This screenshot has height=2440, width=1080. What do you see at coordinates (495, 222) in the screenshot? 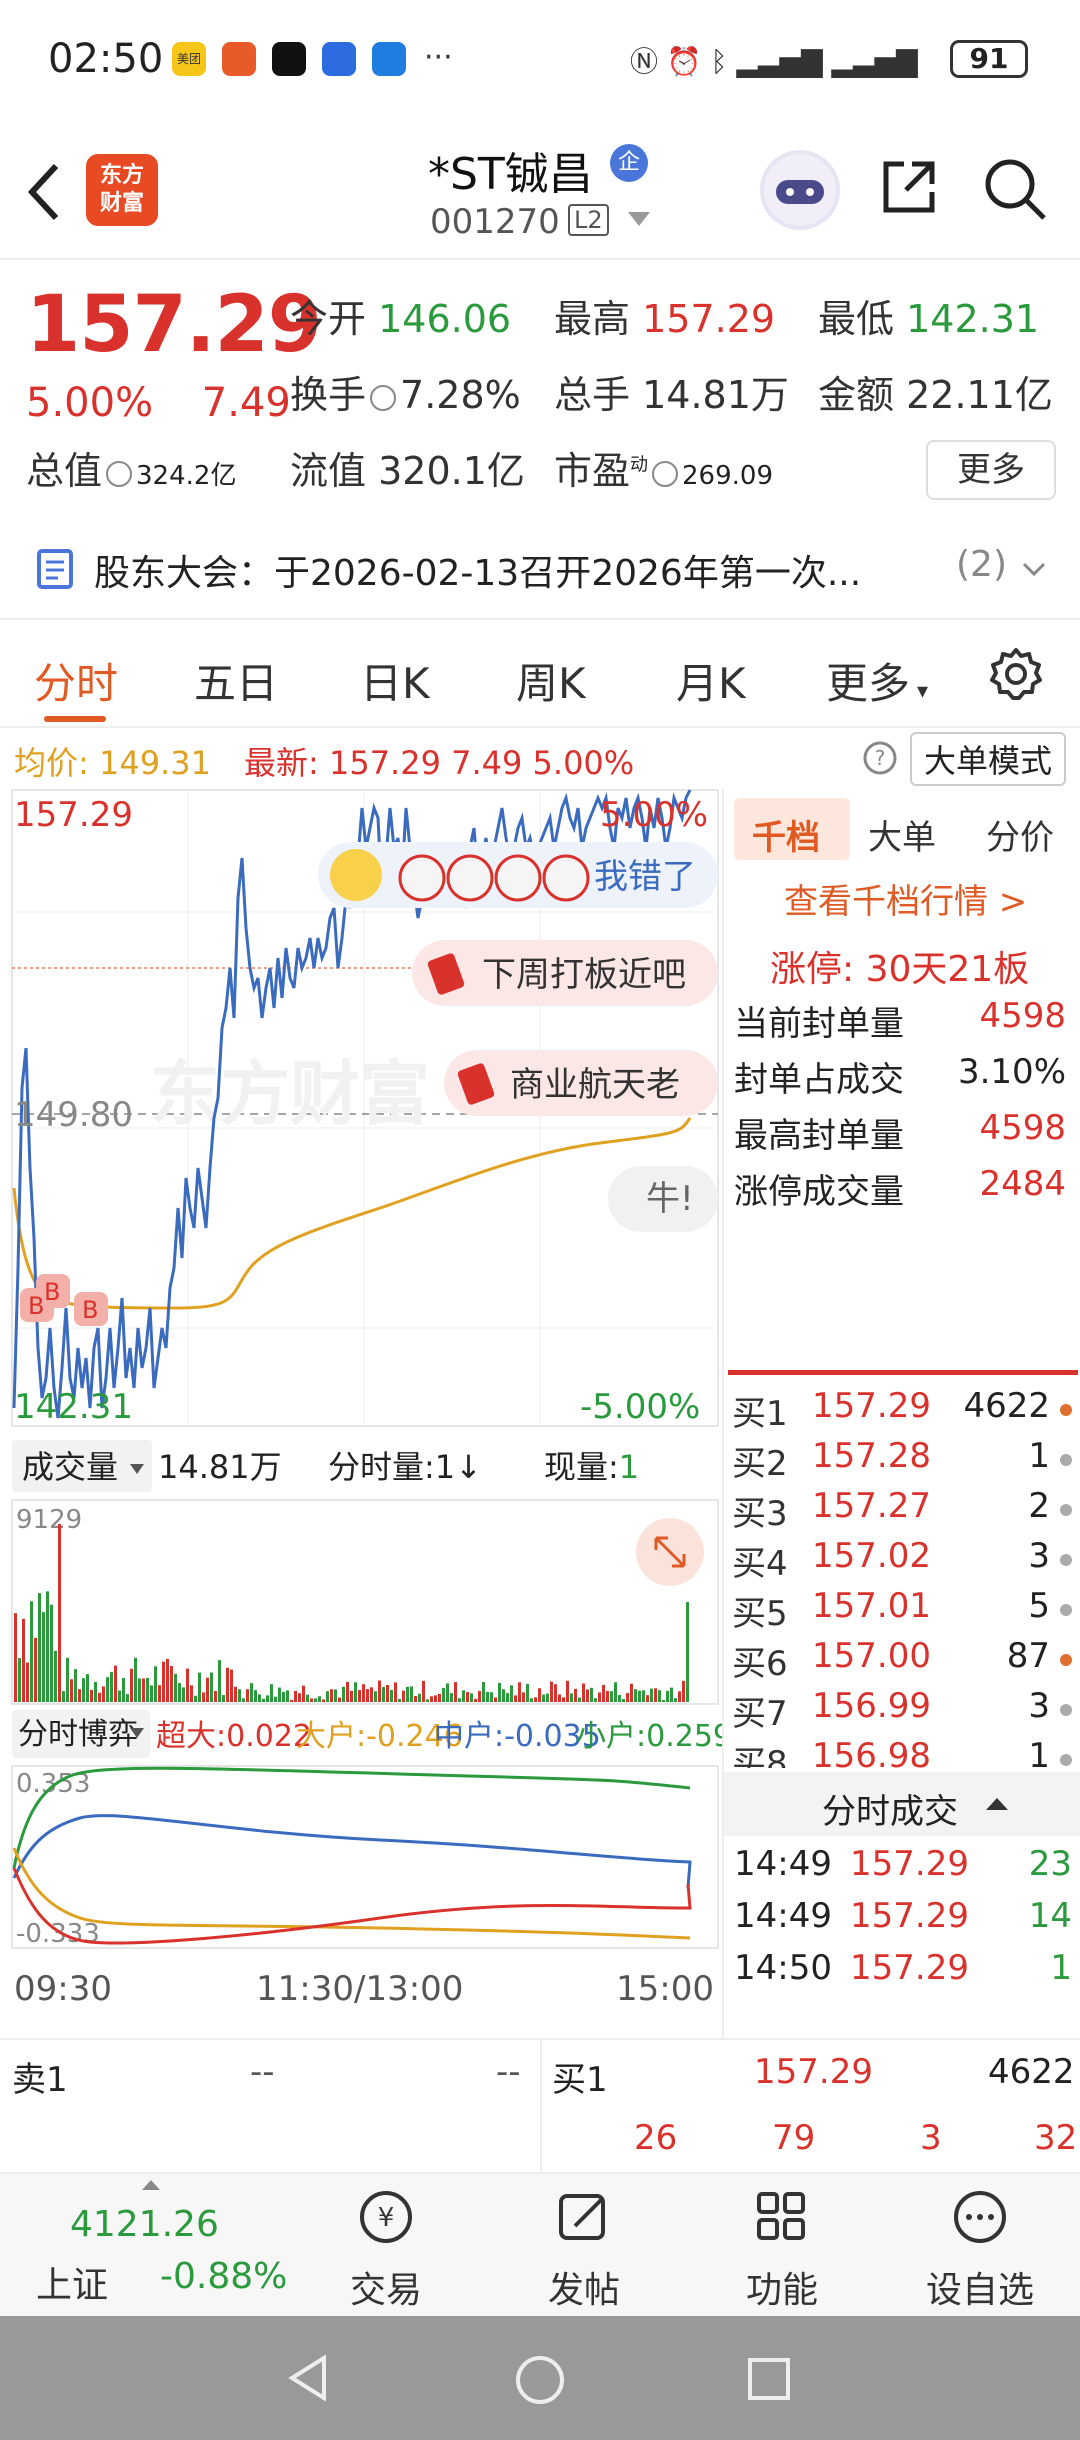
I see `stock-code: 001270` at bounding box center [495, 222].